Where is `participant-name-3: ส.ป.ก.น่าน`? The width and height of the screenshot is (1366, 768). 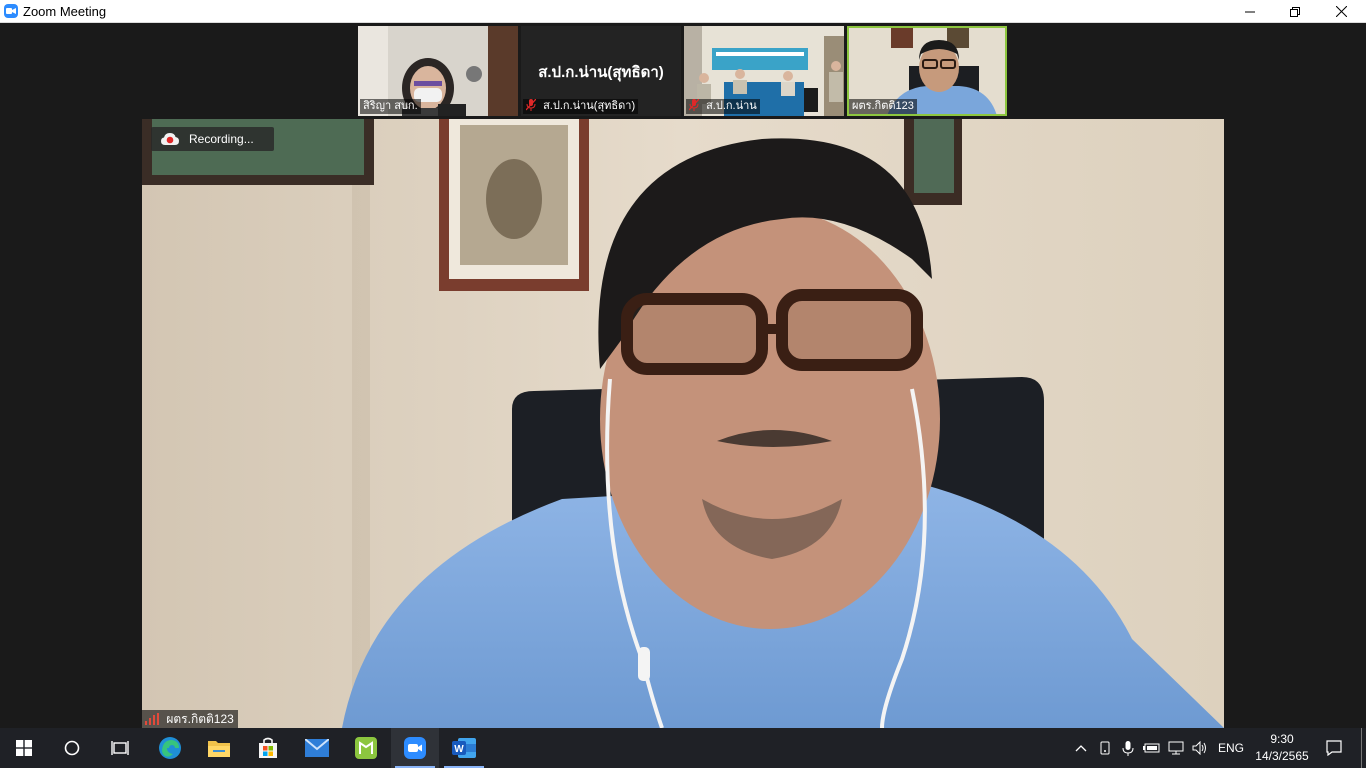 participant-name-3: ส.ป.ก.น่าน is located at coordinates (723, 106).